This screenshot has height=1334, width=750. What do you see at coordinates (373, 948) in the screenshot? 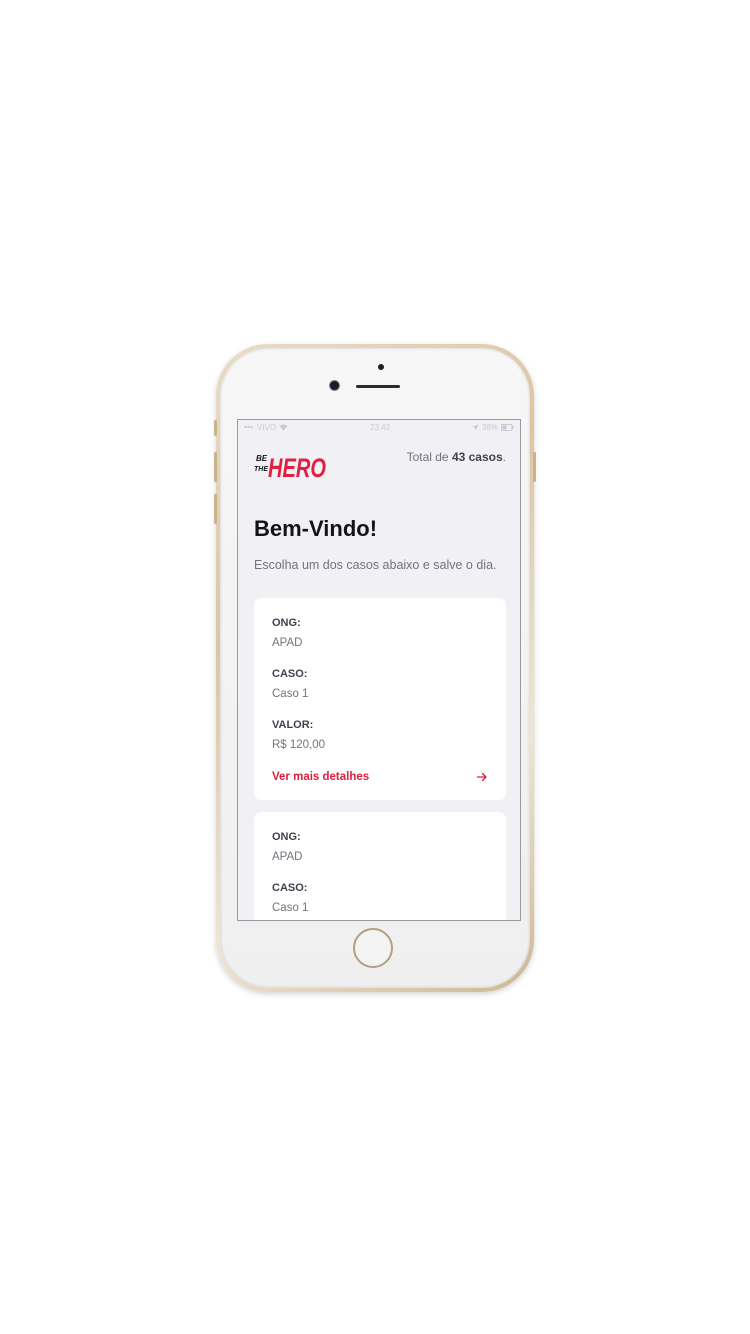
I see `home-button` at bounding box center [373, 948].